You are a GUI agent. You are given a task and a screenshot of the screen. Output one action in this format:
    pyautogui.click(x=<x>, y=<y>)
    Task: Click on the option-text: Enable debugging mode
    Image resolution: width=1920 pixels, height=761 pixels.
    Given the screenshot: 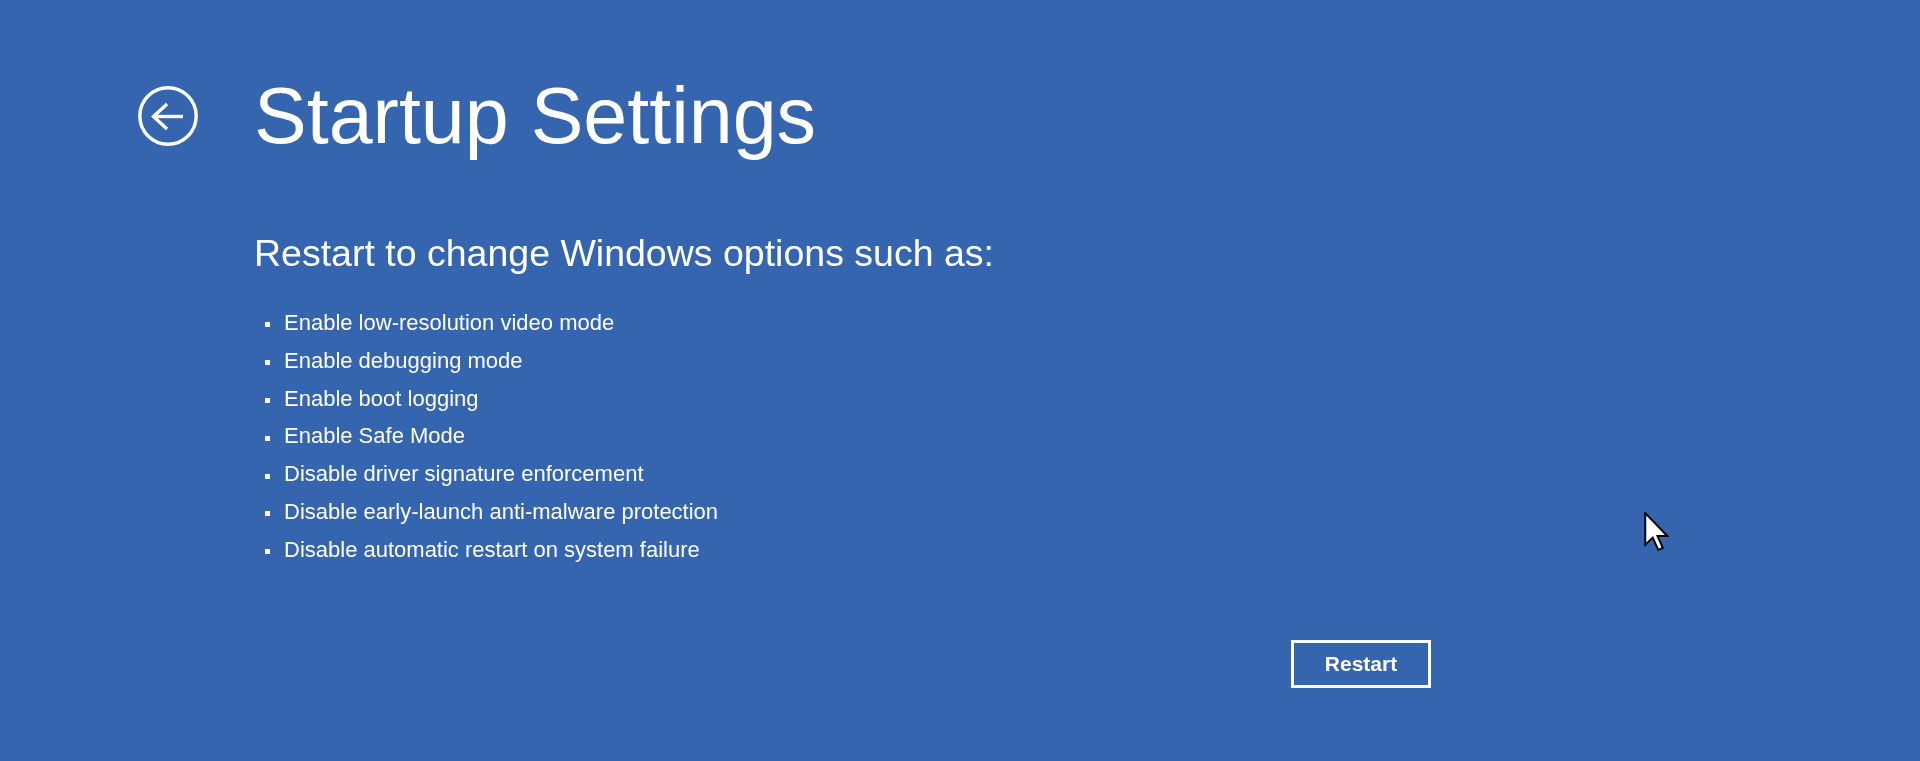 What is the action you would take?
    pyautogui.click(x=403, y=360)
    